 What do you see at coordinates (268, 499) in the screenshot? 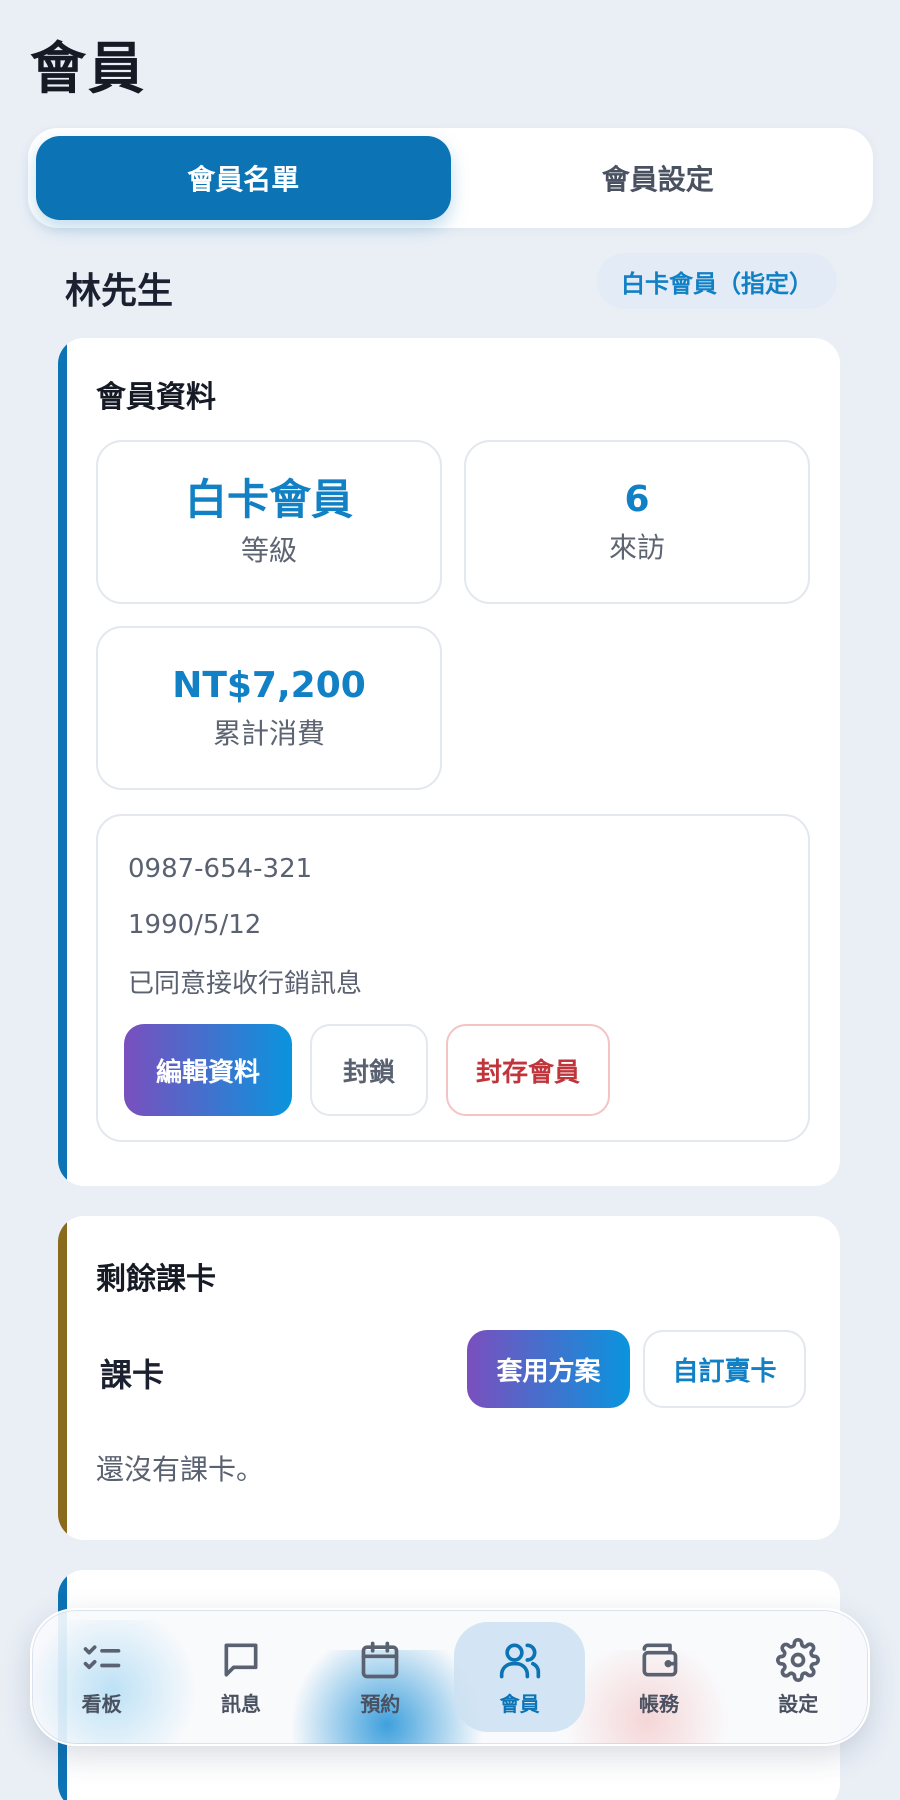
I see `stat-tier-value: 白卡會員` at bounding box center [268, 499].